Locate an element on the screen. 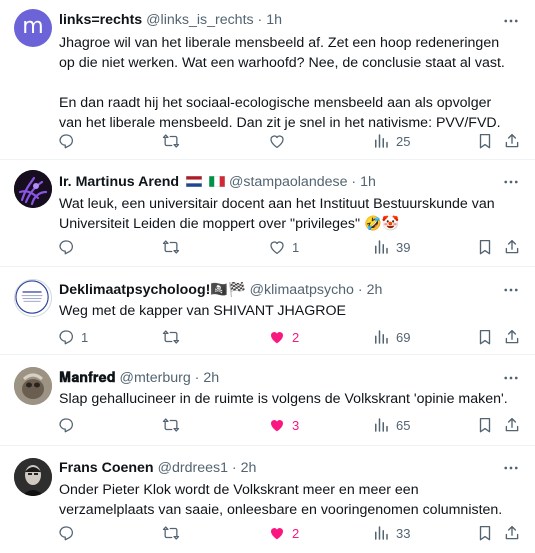 Image resolution: width=535 pixels, height=553 pixels. handle: @klimaatpsycho is located at coordinates (302, 290).